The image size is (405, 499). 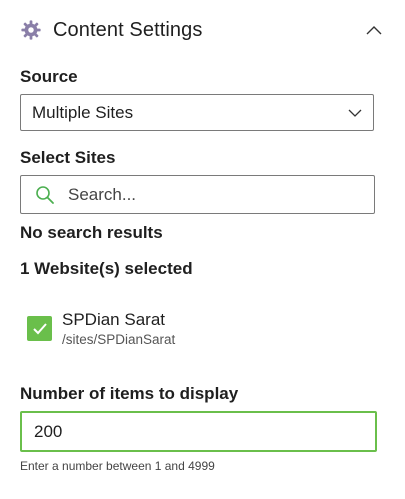 What do you see at coordinates (184, 431) in the screenshot?
I see `items-count-field` at bounding box center [184, 431].